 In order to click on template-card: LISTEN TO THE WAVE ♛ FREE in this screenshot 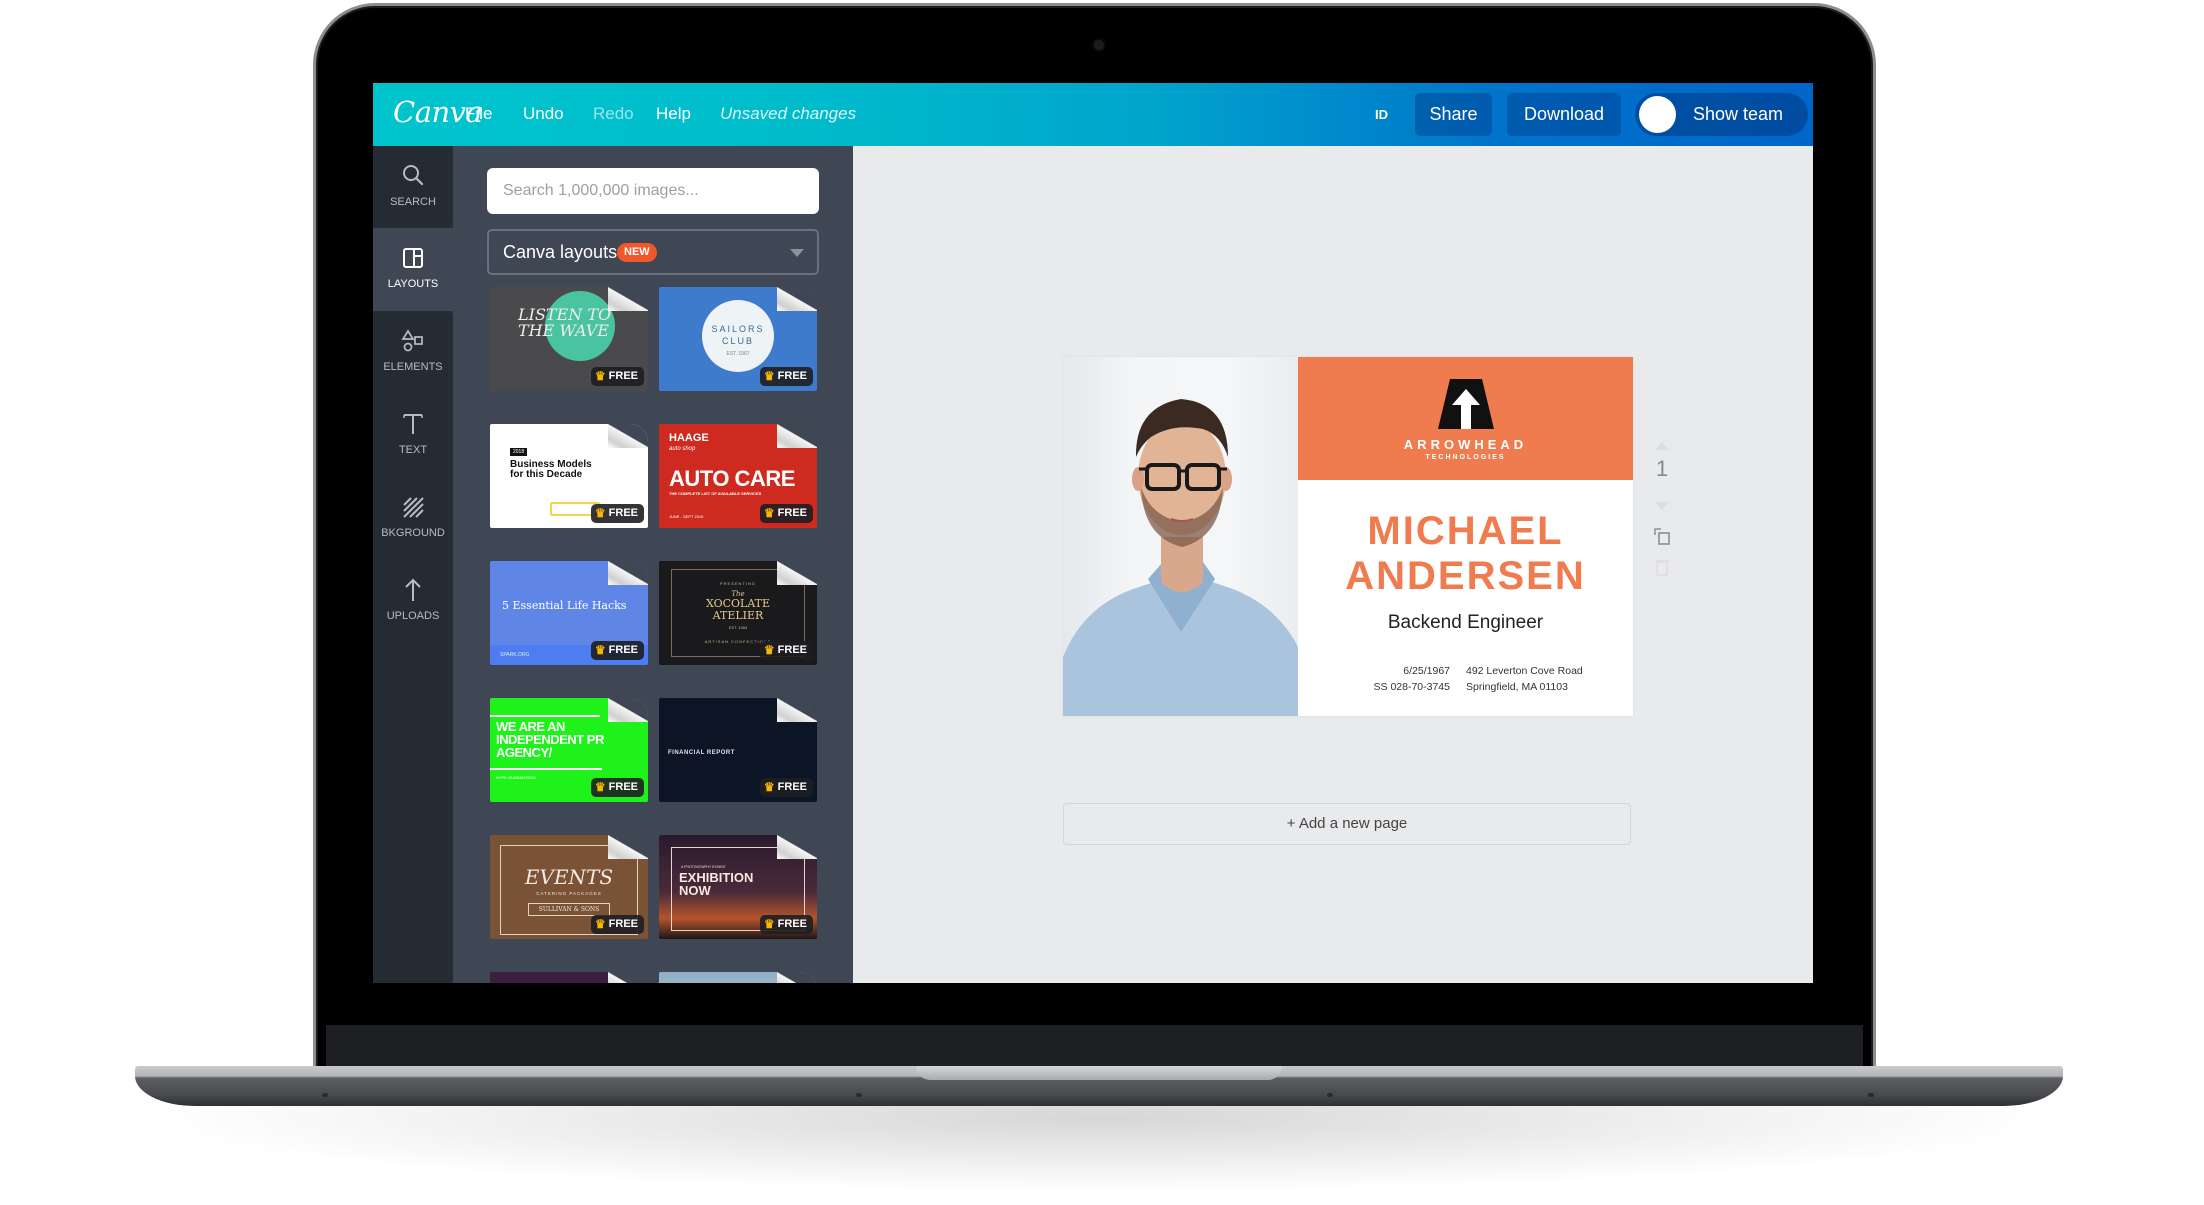, I will do `click(569, 339)`.